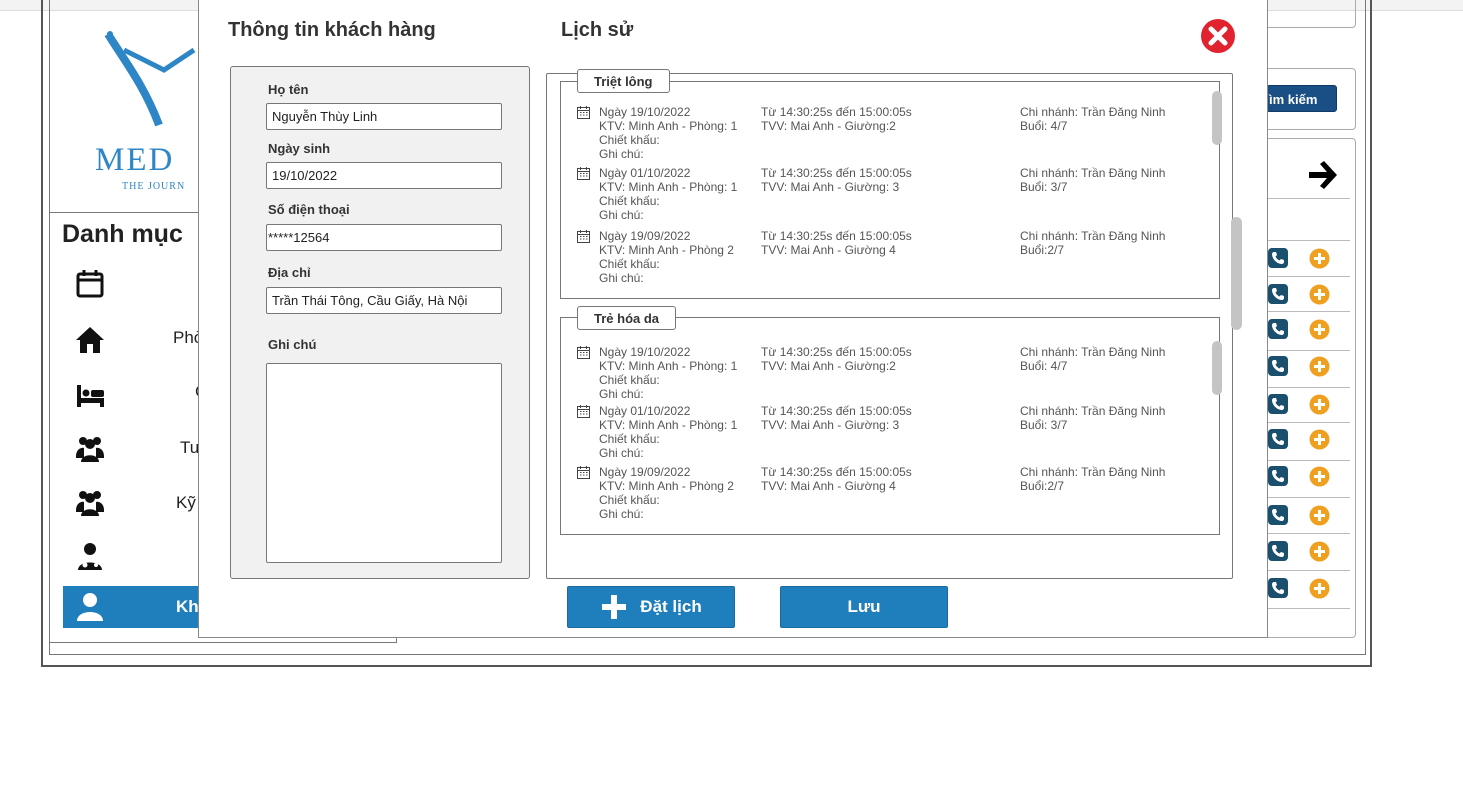 The width and height of the screenshot is (1463, 789). I want to click on search-button: ìm kiếm, so click(1301, 98).